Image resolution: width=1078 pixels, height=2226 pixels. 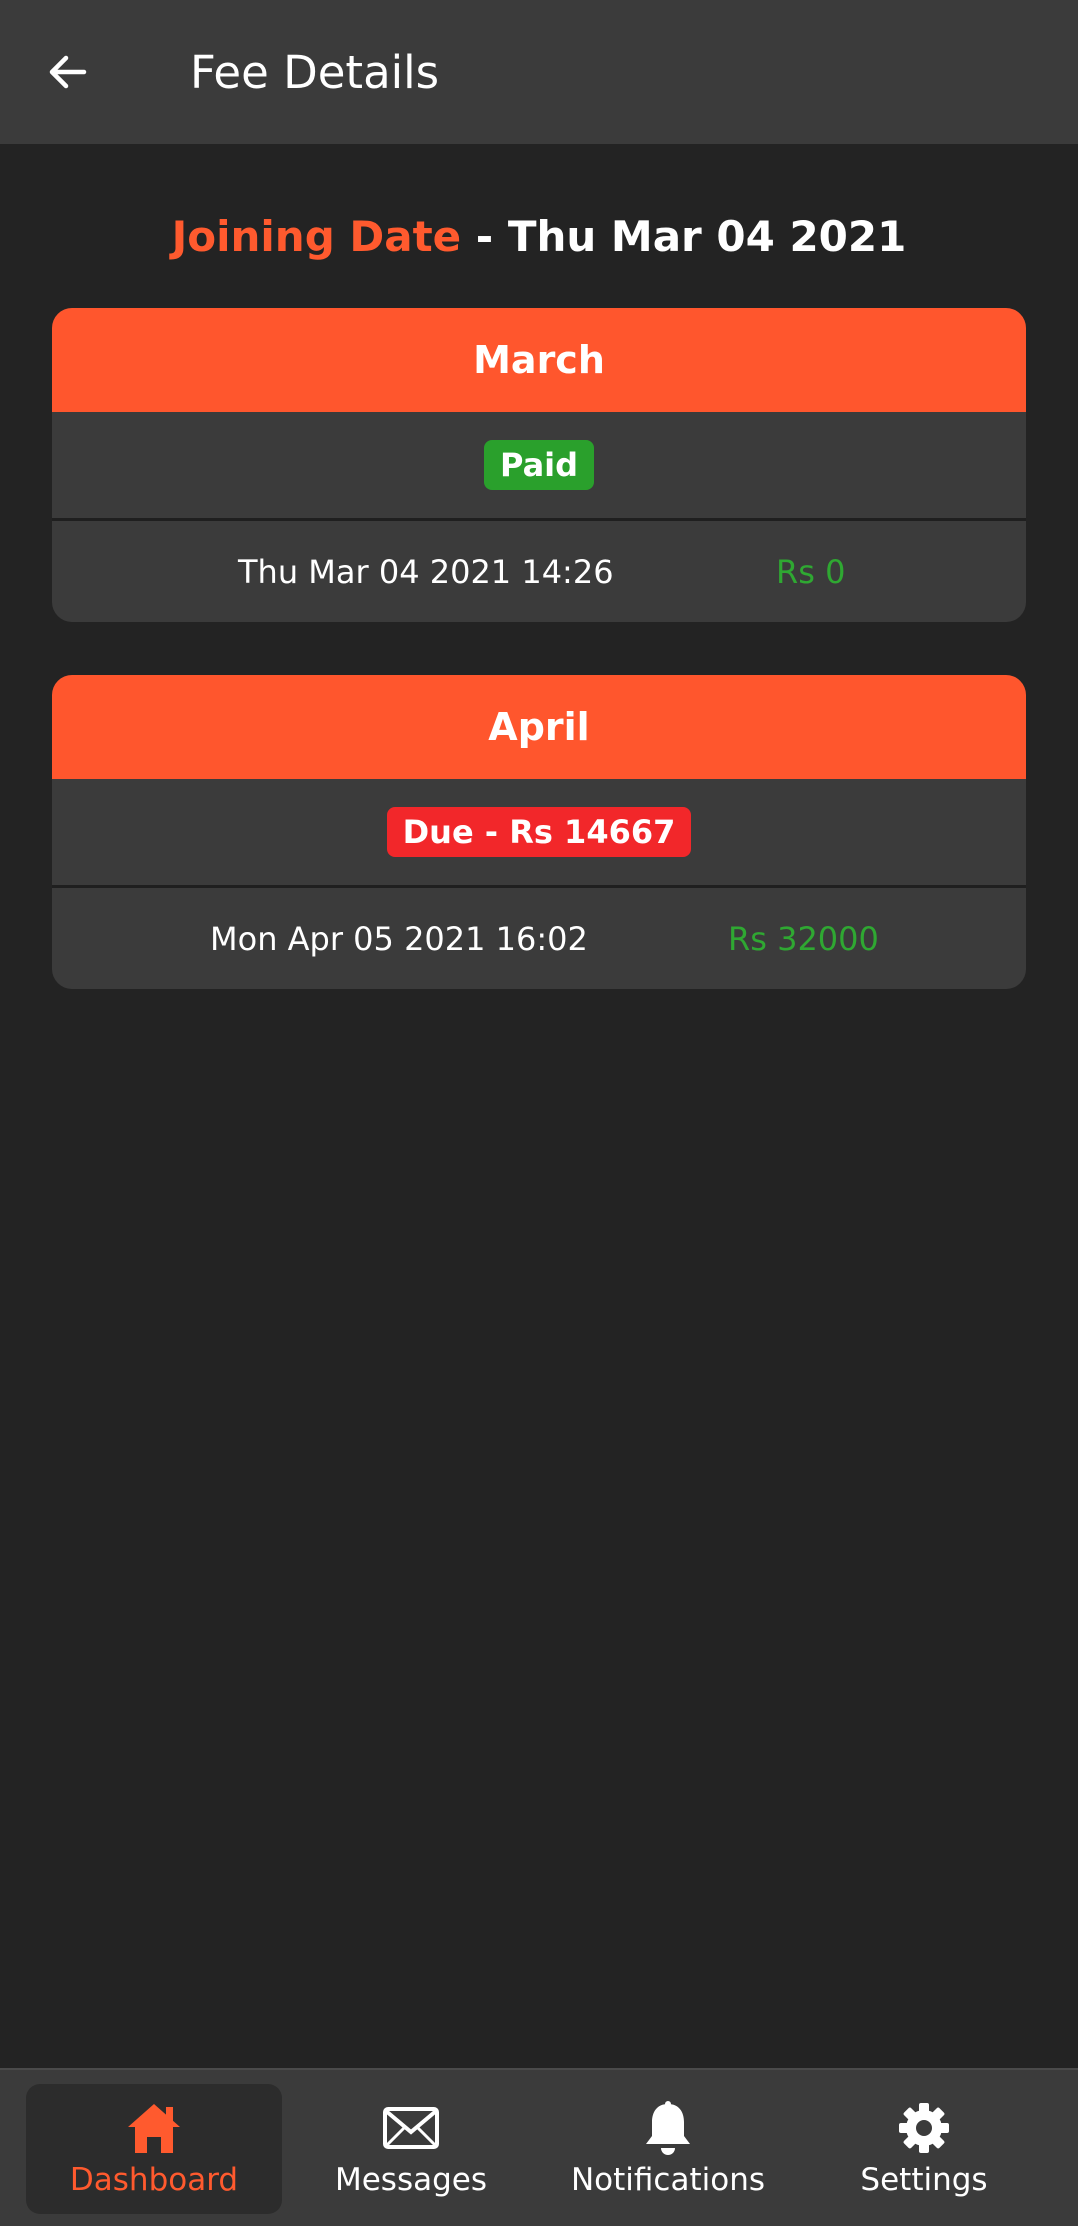 I want to click on fee-card-footer: Mon Apr 05 2021 16:02 Rs 32000, so click(x=539, y=938).